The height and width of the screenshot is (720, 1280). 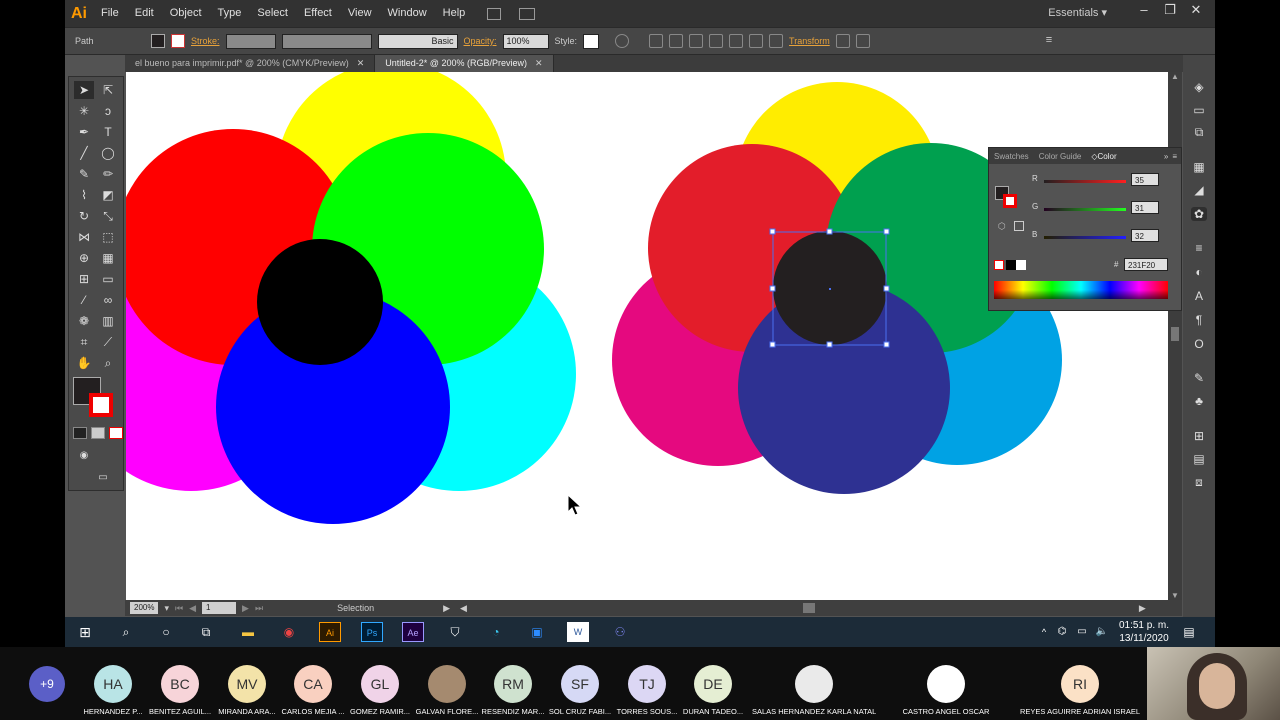 I want to click on screen-mode-icon: ▭, so click(x=103, y=478).